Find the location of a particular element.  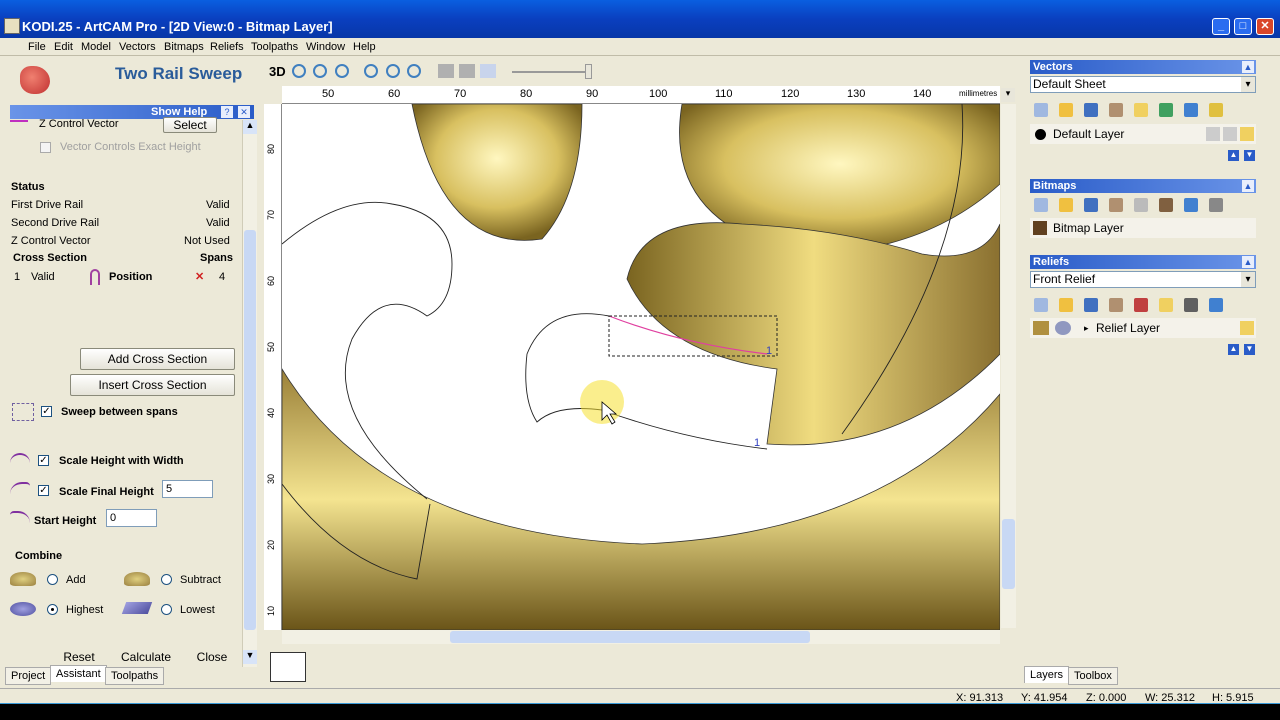

zoom-previous-icon is located at coordinates (393, 71).